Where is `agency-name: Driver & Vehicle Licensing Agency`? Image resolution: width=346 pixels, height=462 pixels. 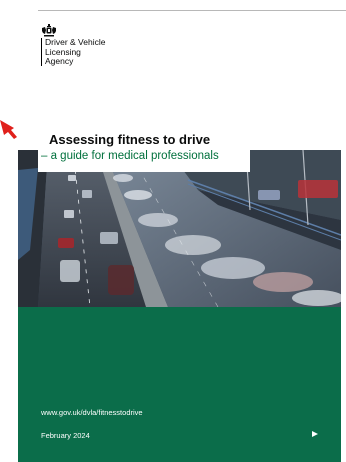
agency-name: Driver & Vehicle Licensing Agency is located at coordinates (75, 52).